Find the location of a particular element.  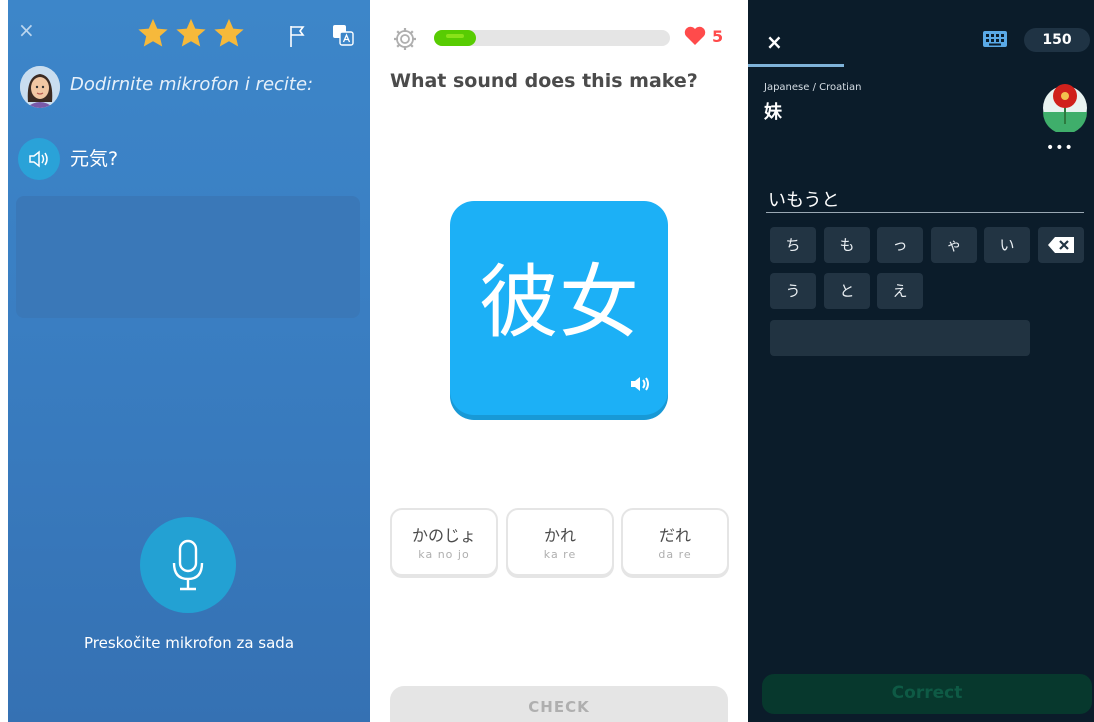

microphone-icon is located at coordinates (188, 565).